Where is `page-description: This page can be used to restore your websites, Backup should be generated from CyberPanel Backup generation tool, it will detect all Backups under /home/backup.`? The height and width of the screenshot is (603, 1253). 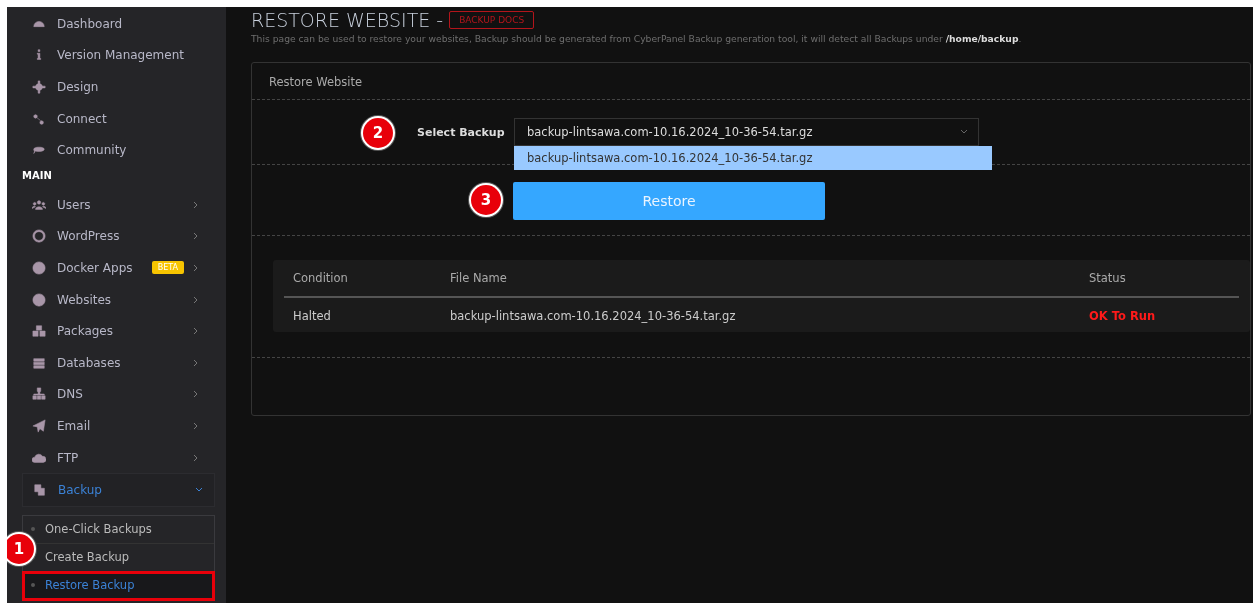 page-description: This page can be used to restore your websites, Backup should be generated from CyberPanel Backup generation tool, it will detect all Backups under /home/backup. is located at coordinates (637, 38).